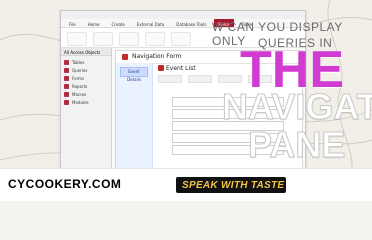  Describe the element at coordinates (125, 57) in the screenshot. I see `form-logo-icon` at that location.